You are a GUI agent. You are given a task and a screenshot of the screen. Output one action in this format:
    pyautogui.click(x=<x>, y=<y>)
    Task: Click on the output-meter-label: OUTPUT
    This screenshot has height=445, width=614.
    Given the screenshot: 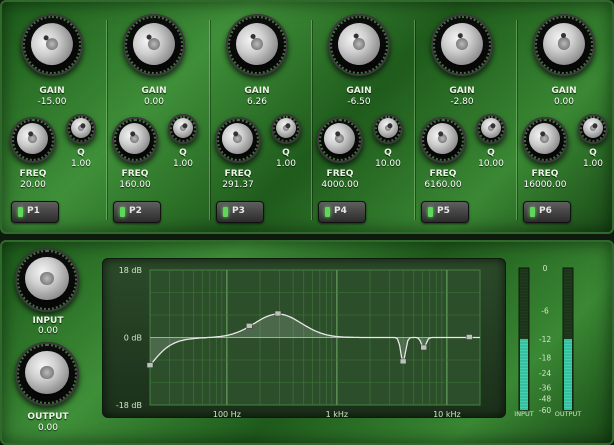 What is the action you would take?
    pyautogui.click(x=568, y=414)
    